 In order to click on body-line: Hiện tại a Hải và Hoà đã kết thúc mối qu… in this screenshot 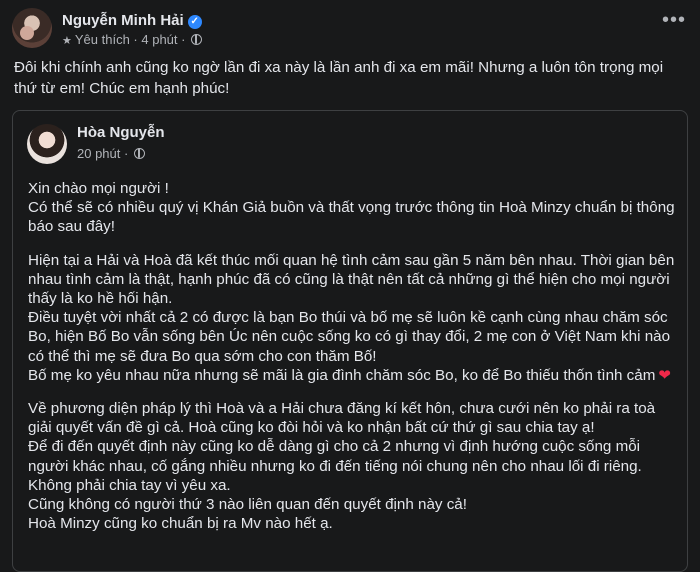, I will do `click(351, 279)`.